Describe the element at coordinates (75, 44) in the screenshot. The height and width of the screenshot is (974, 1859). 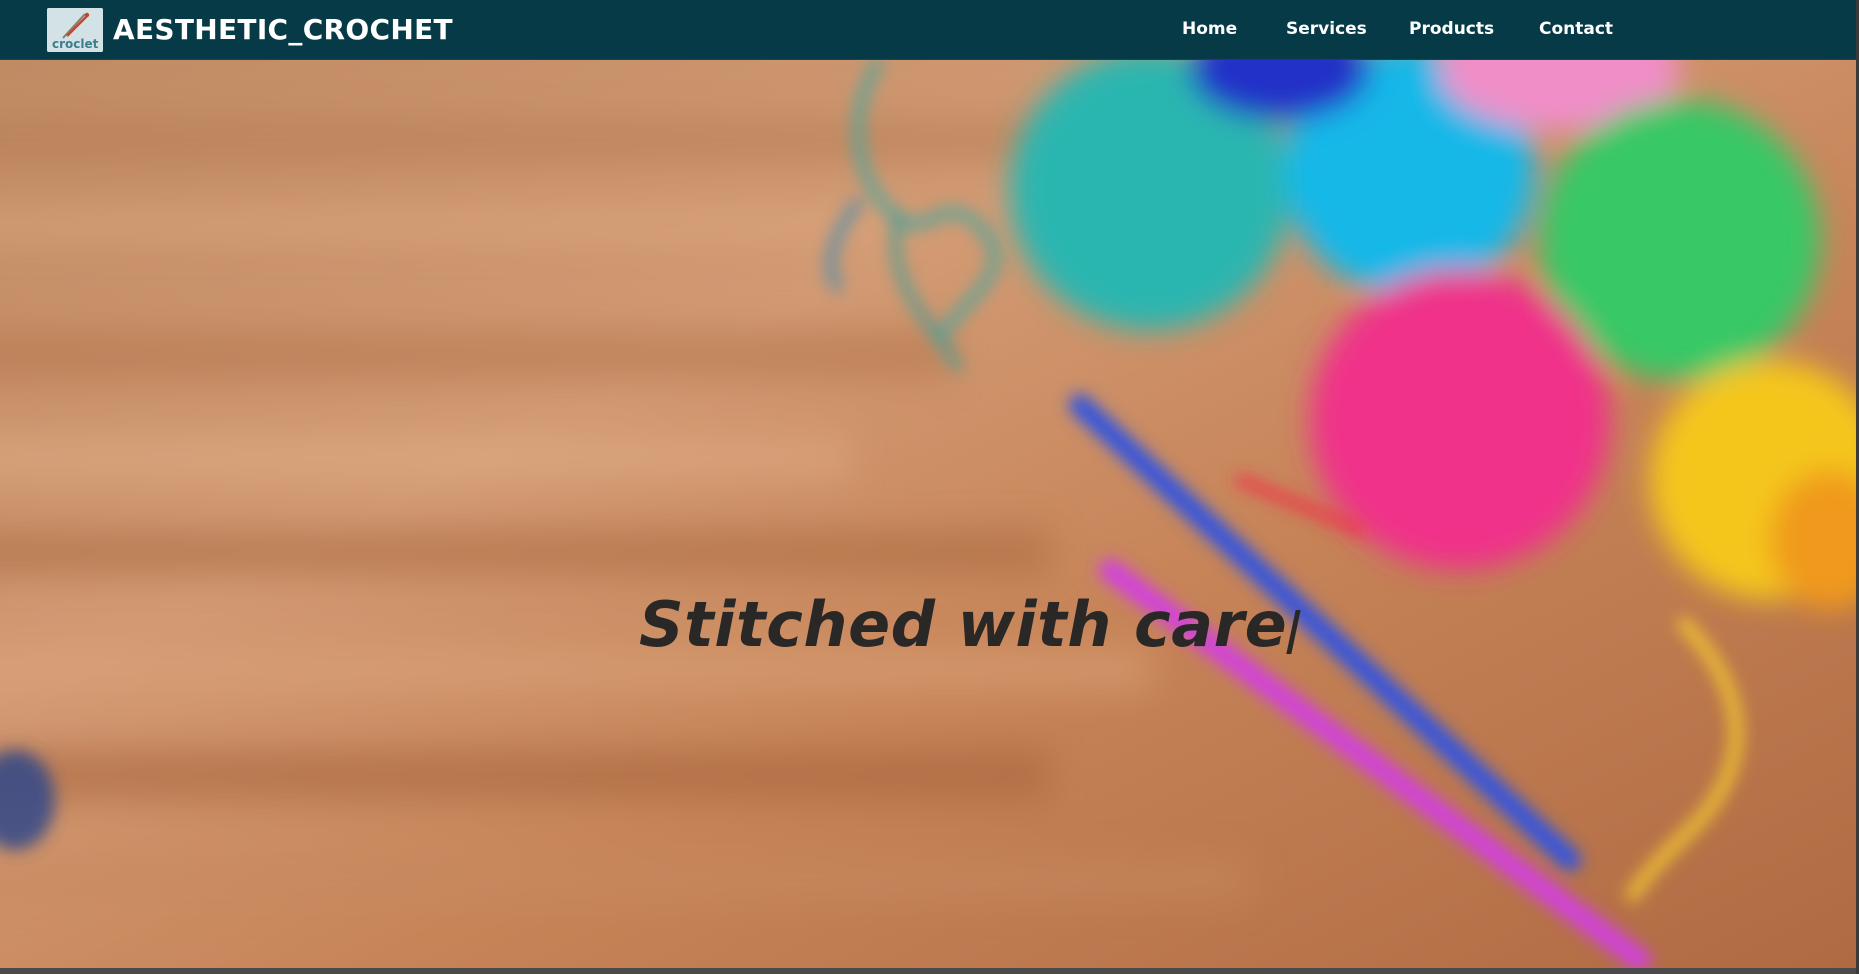
I see `logo-text: croclet` at that location.